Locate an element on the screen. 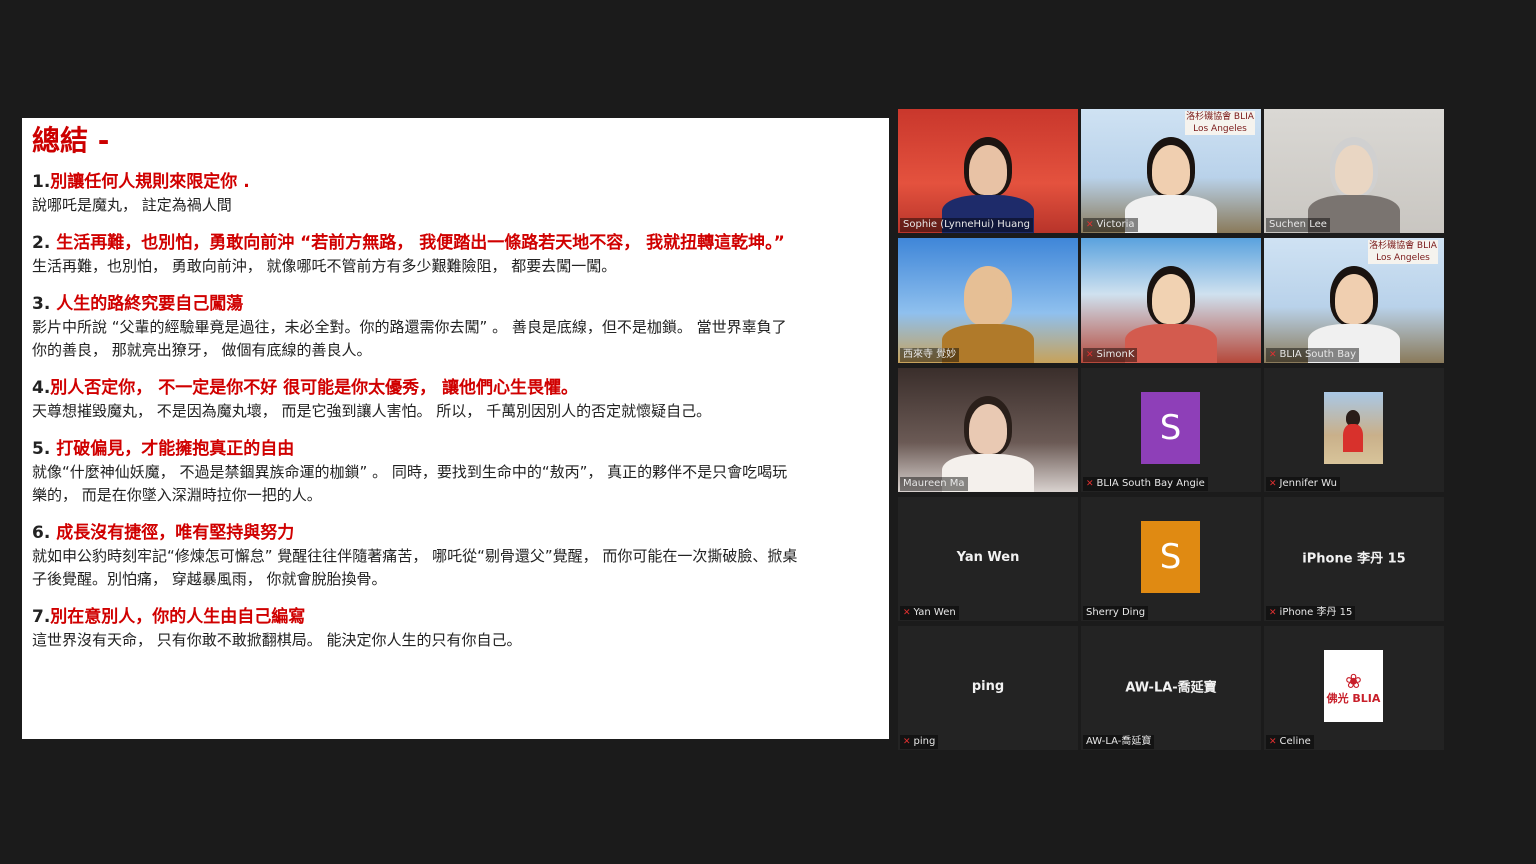  participant-name-label: ✕ ping is located at coordinates (919, 742).